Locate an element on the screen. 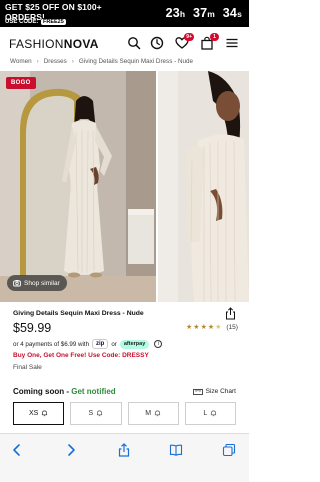  bookmarks-book-icon is located at coordinates (176, 450).